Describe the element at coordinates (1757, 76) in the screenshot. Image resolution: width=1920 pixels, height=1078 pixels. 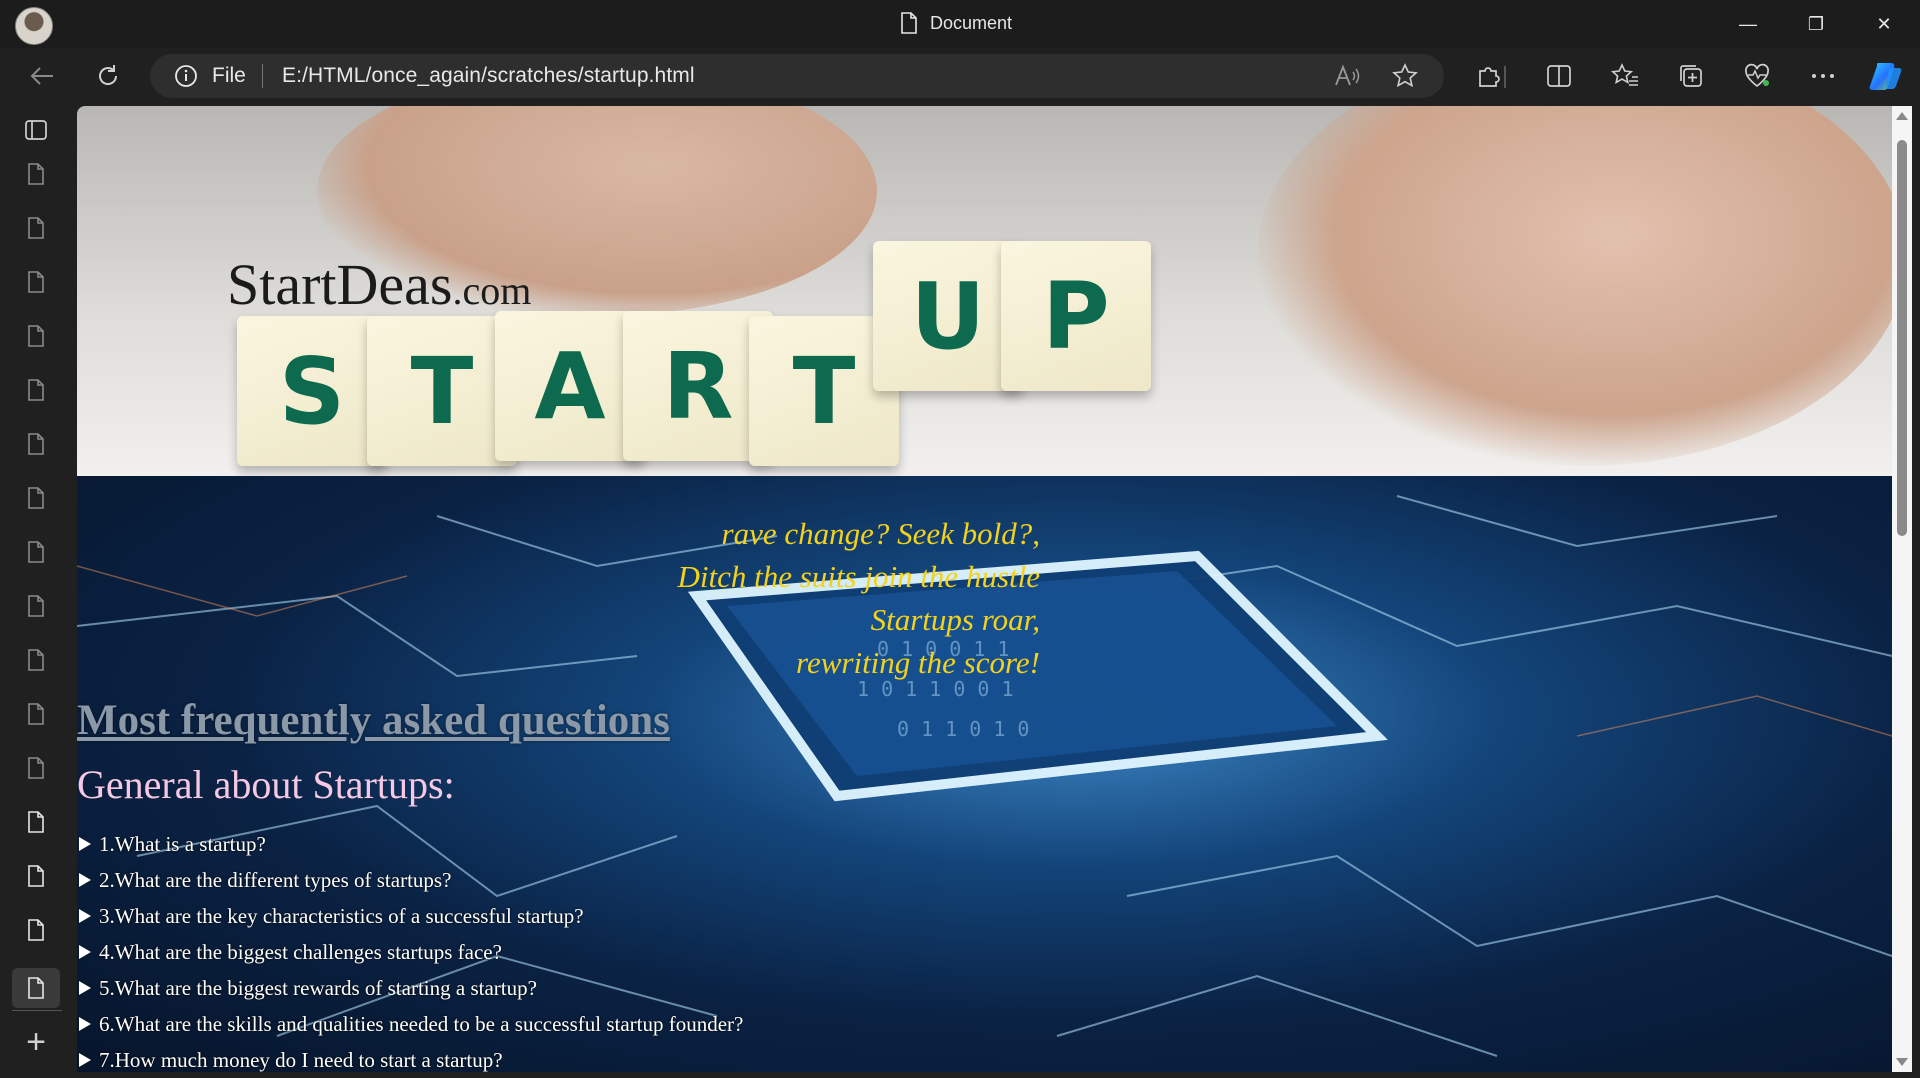
I see `browser-essentials-button` at that location.